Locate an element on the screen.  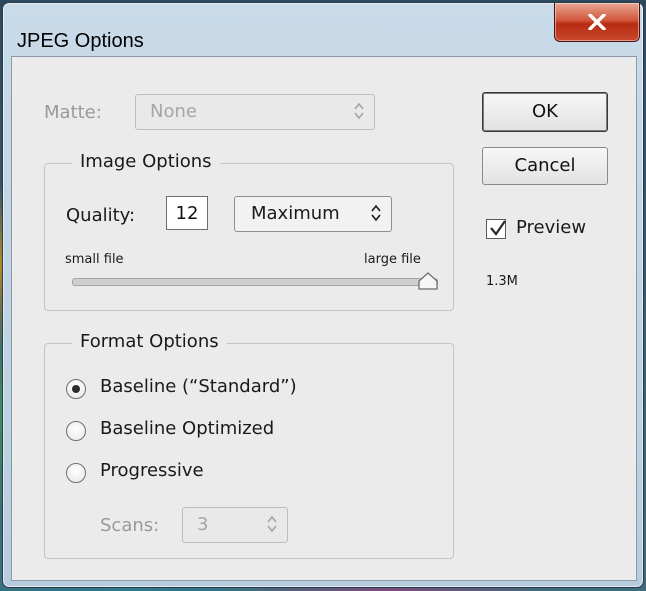
radio-label-baseline-standard: Baseline (“Standard”) is located at coordinates (198, 386).